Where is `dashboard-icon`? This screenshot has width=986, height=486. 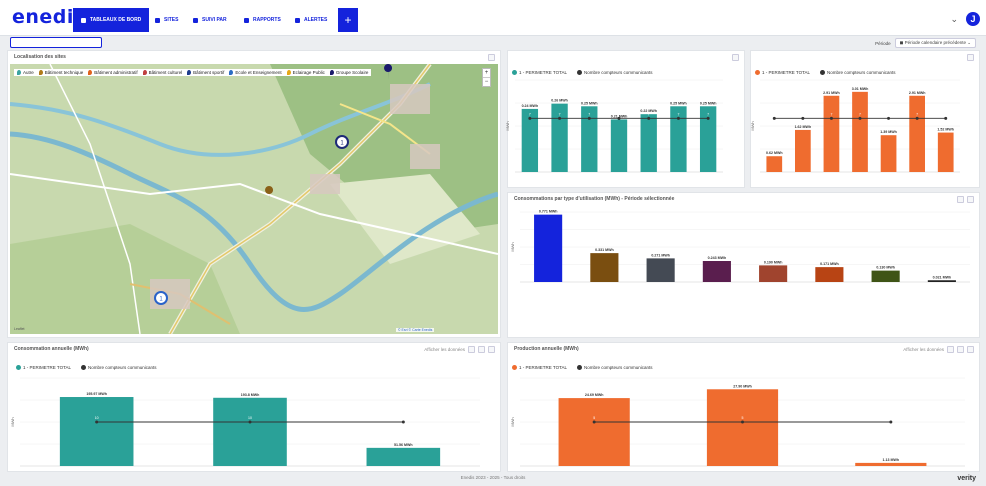 dashboard-icon is located at coordinates (83, 20).